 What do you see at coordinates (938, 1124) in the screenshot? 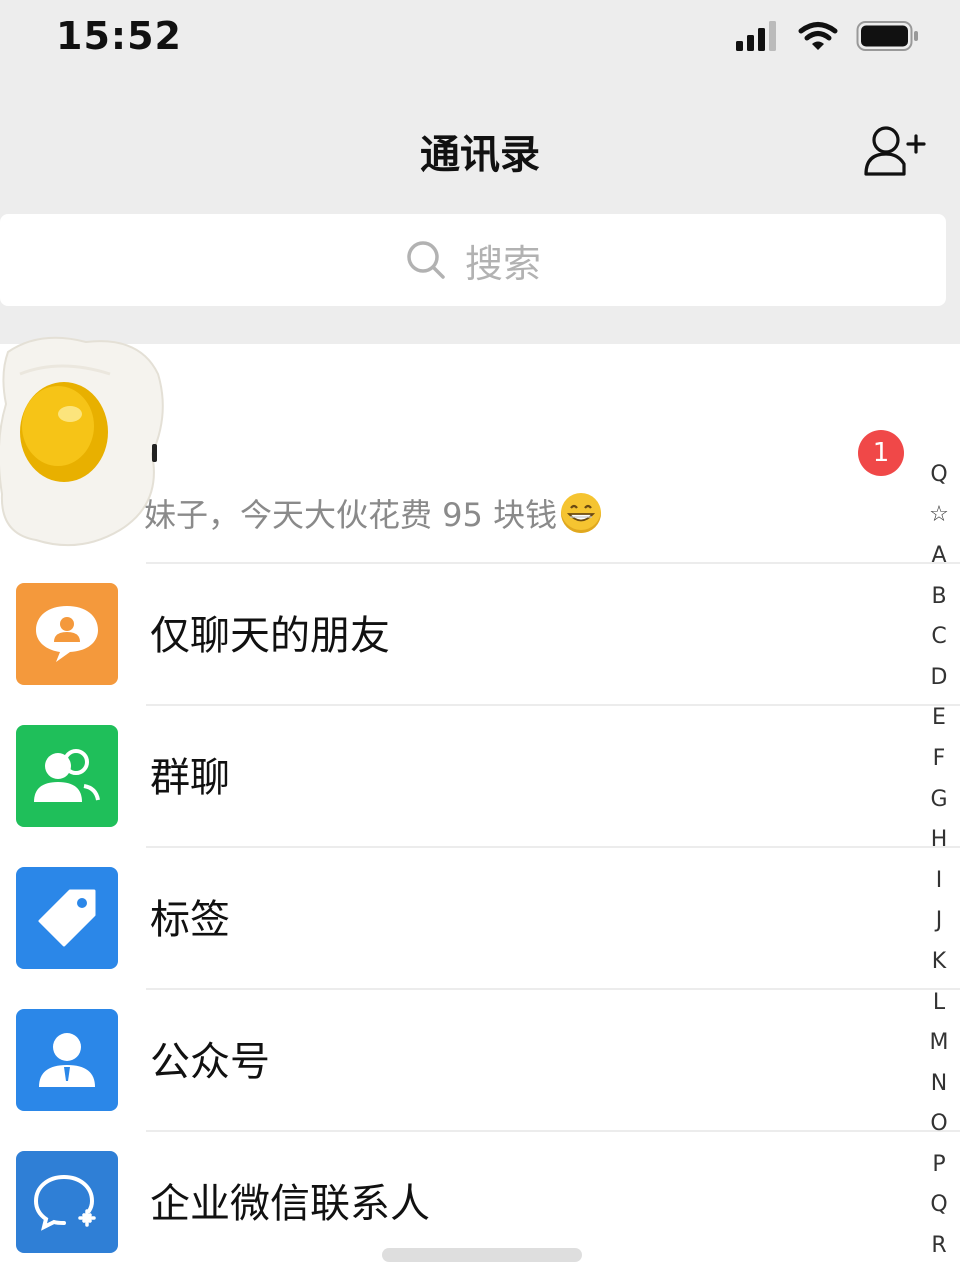
I see `index-letter: O` at bounding box center [938, 1124].